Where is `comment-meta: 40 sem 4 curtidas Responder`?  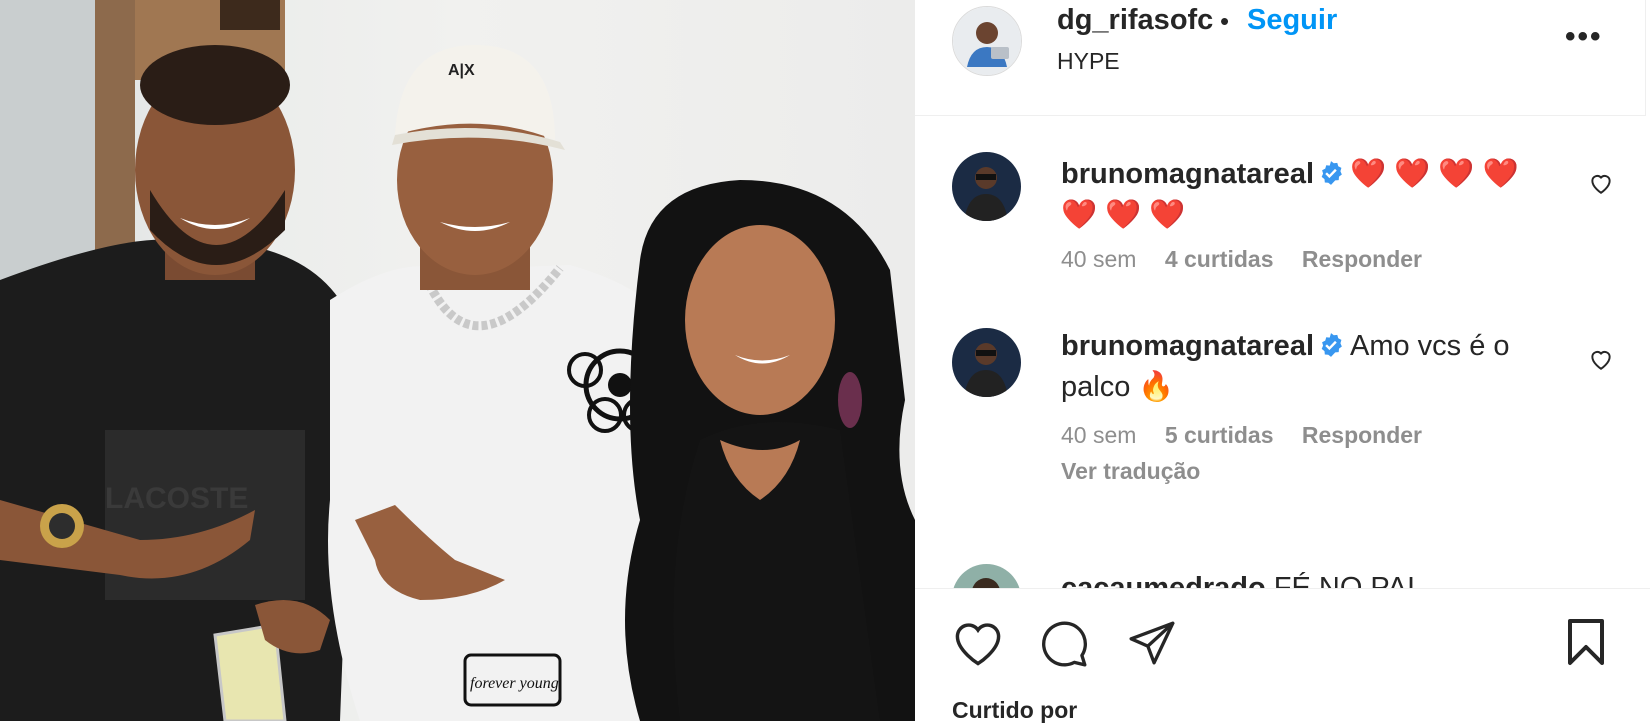
comment-meta: 40 sem 4 curtidas Responder is located at coordinates (1252, 259).